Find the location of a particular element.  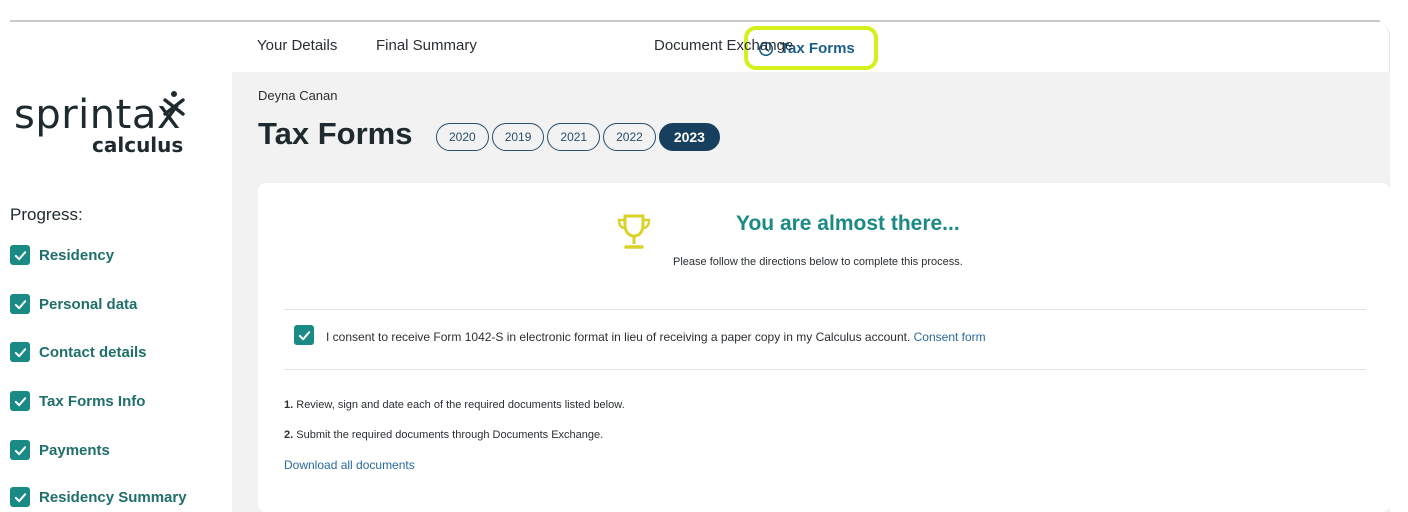

page-title: Tax Forms is located at coordinates (335, 133).